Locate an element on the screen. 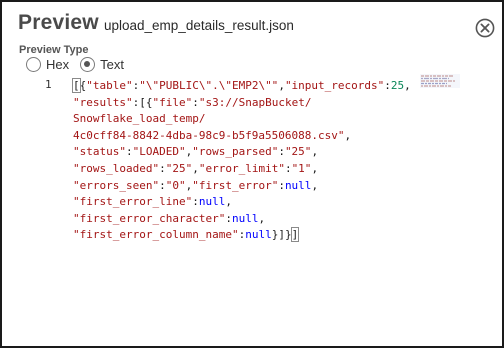 This screenshot has width=504, height=348. open-bracket: [ is located at coordinates (76, 85).